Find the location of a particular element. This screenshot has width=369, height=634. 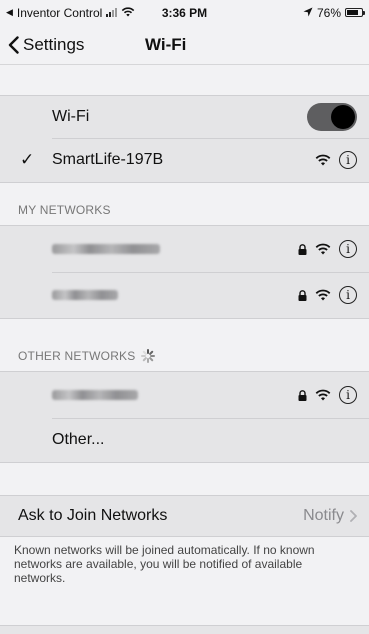

ask-to-join-row: Ask to Join Networks Notify is located at coordinates (184, 516).